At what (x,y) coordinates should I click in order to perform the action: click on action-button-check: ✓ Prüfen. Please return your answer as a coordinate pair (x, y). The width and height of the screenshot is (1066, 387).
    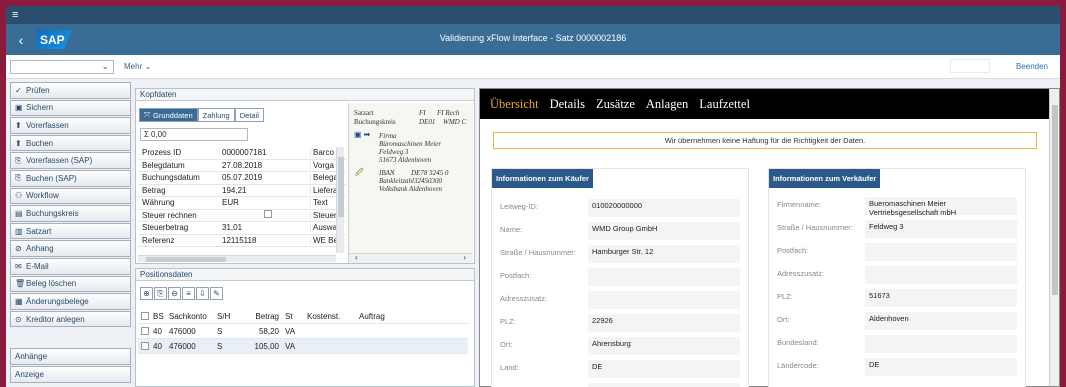
    Looking at the image, I should click on (70, 90).